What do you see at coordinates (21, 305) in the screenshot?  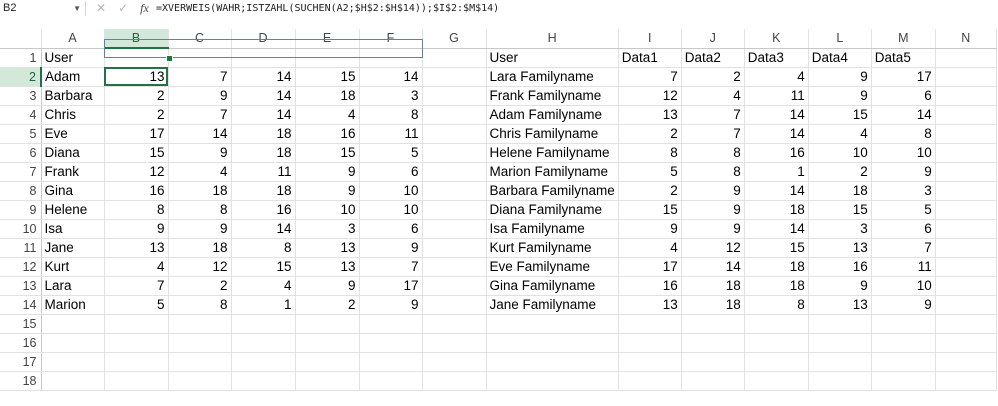 I see `row-header: 14` at bounding box center [21, 305].